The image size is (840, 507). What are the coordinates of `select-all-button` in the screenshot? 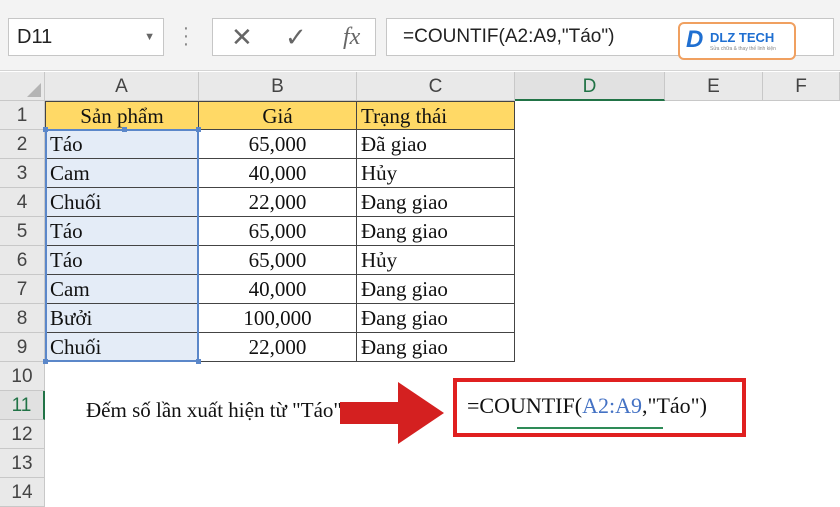 It's located at (22, 86).